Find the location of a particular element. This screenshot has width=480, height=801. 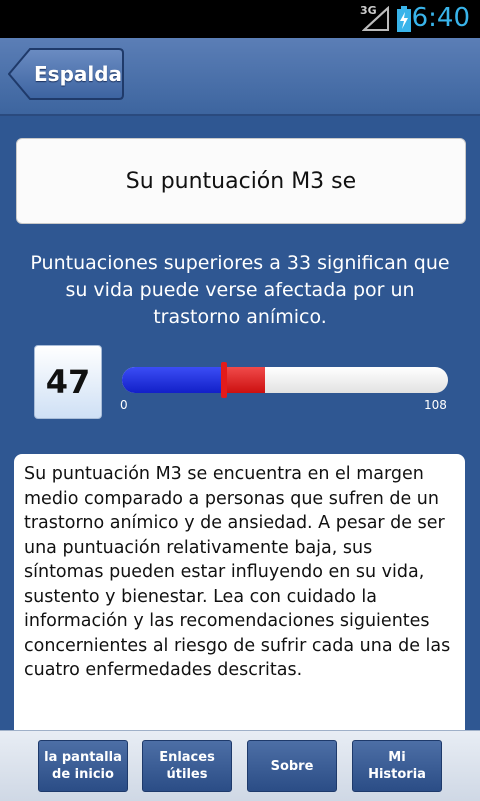

useful-links-button: Enlaces útiles is located at coordinates (187, 766).